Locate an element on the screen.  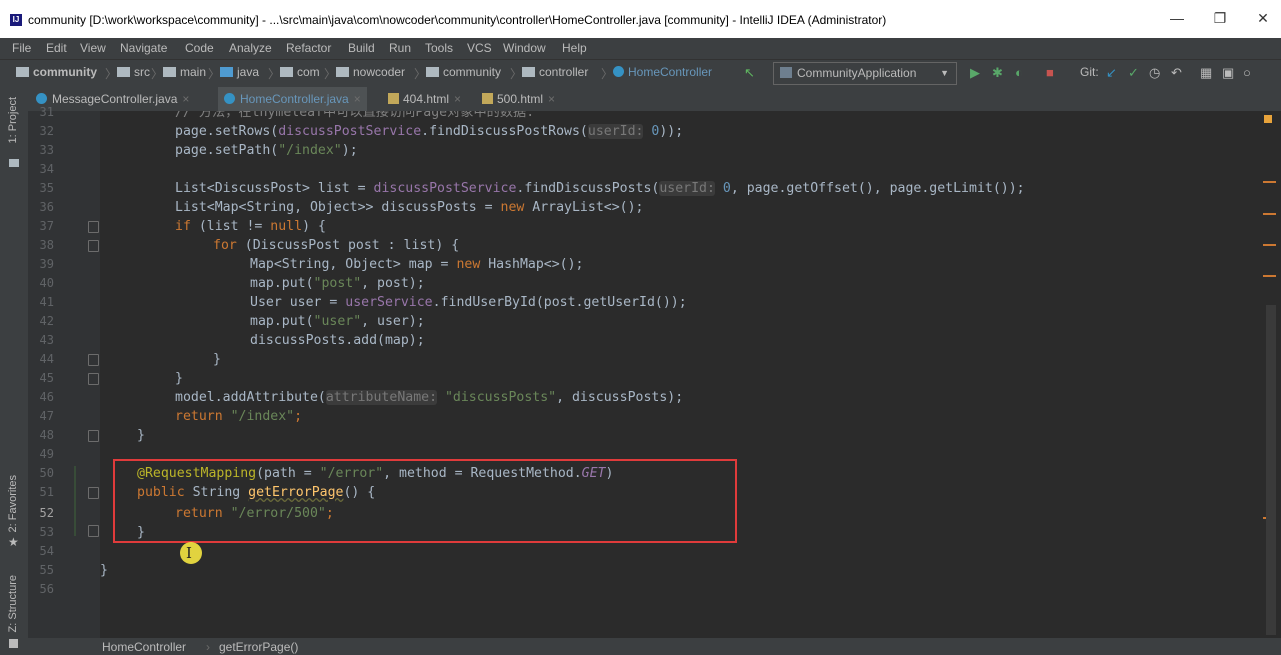
stop-icon: ■ is located at coordinates (1050, 72).